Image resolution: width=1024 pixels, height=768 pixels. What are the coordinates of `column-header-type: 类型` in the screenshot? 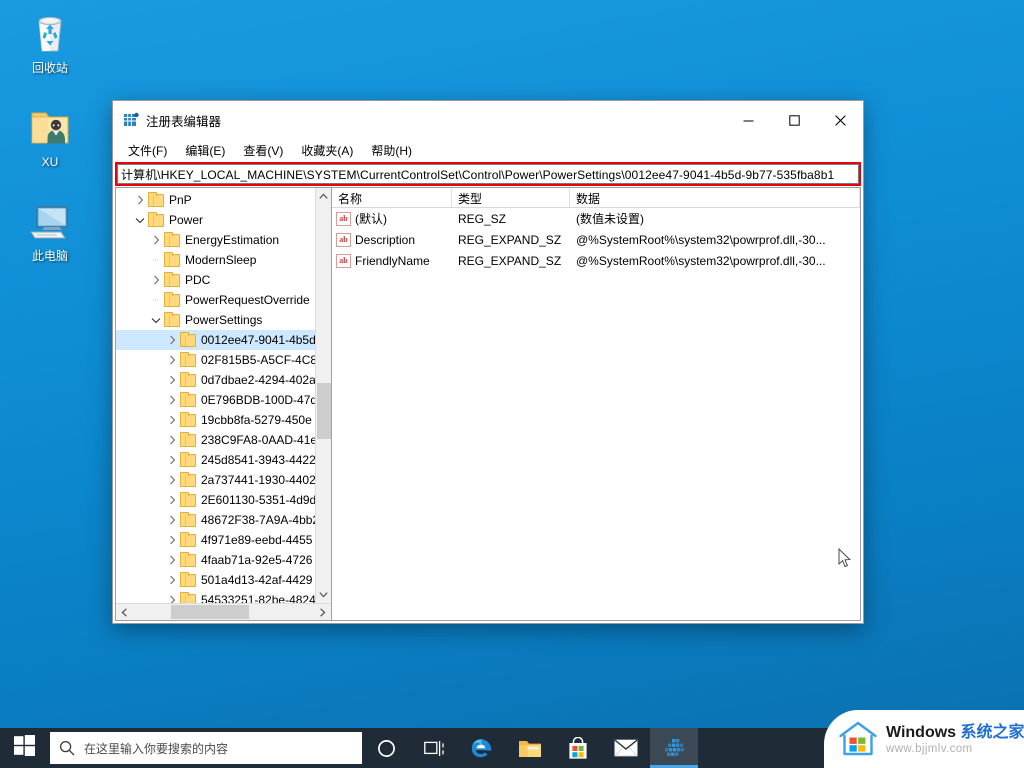 It's located at (511, 197).